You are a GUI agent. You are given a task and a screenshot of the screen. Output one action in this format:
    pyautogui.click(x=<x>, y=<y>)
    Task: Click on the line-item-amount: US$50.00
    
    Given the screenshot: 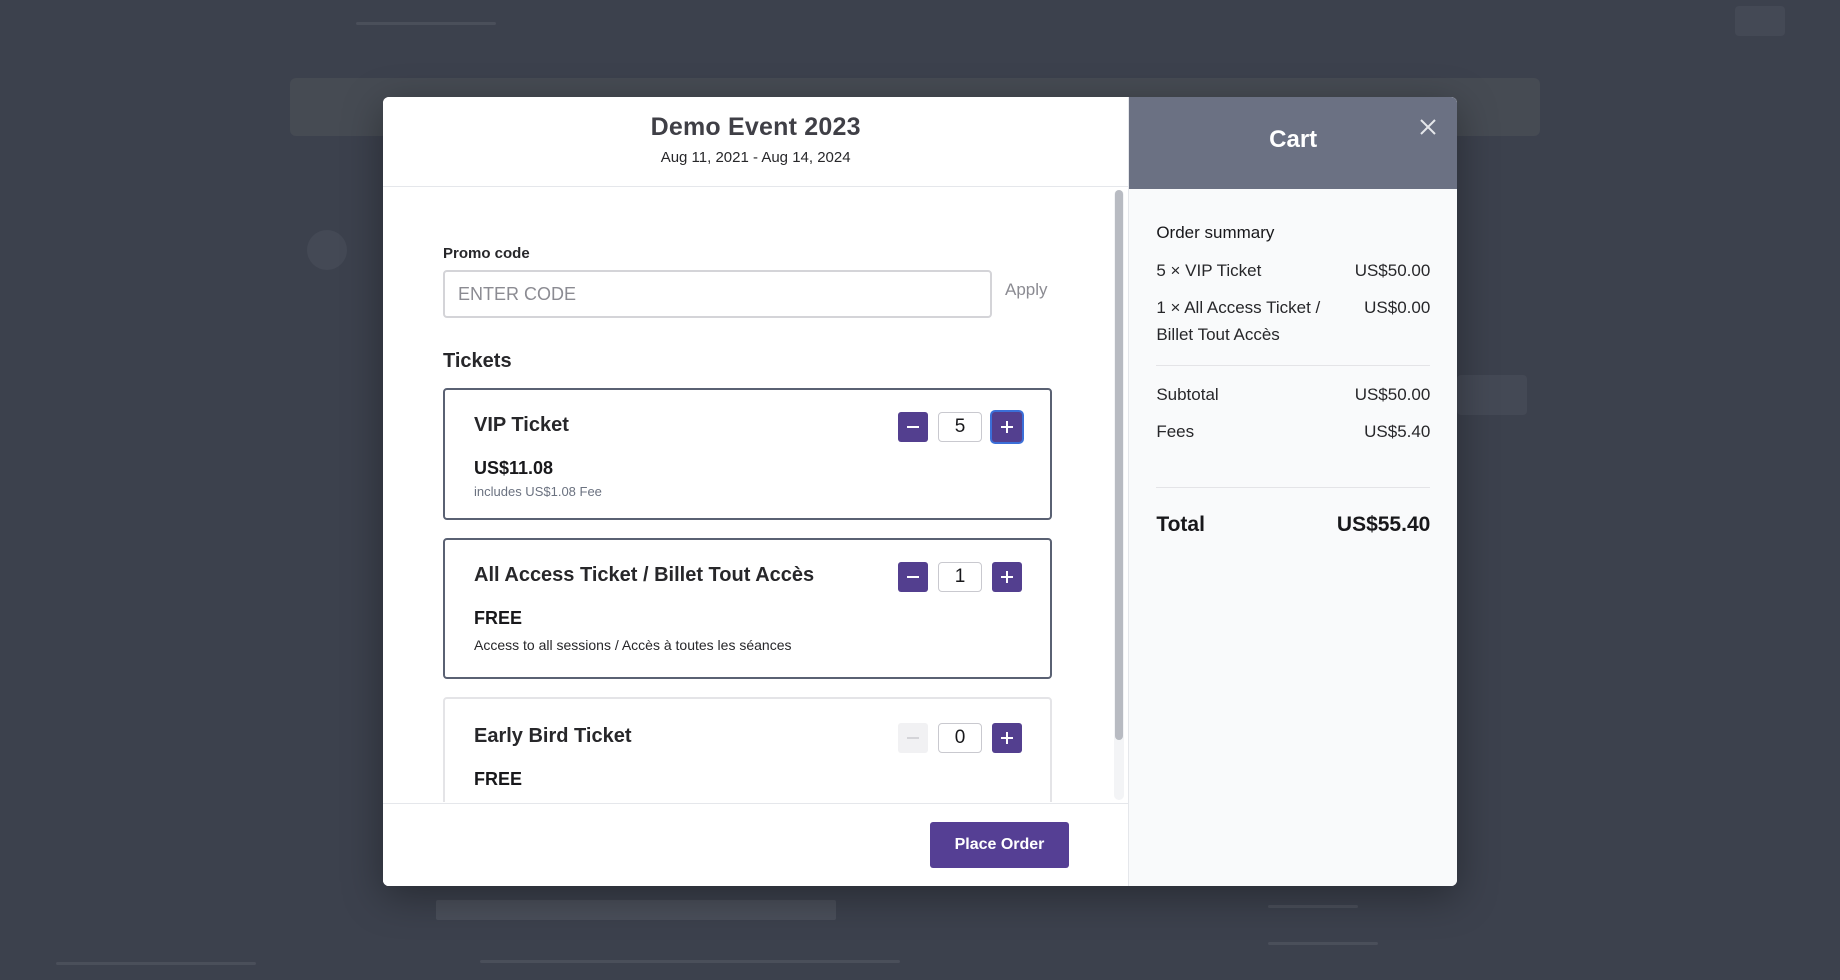 What is the action you would take?
    pyautogui.click(x=1392, y=270)
    